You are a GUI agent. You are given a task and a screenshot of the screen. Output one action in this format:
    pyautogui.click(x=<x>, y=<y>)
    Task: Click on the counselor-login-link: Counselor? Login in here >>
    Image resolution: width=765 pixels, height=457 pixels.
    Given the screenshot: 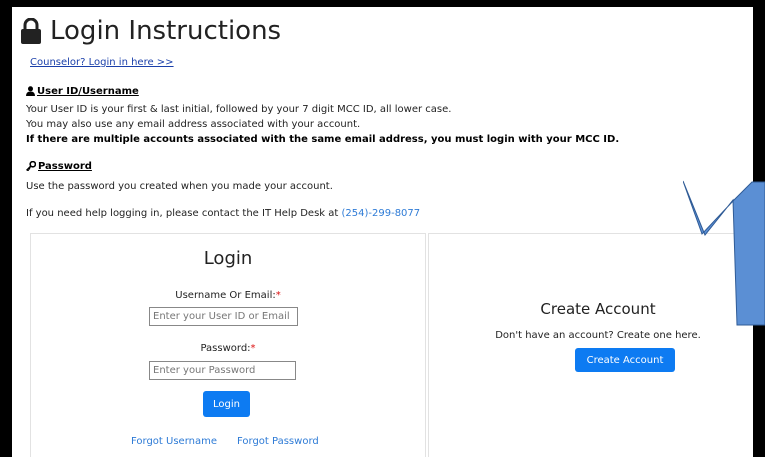 What is the action you would take?
    pyautogui.click(x=102, y=62)
    